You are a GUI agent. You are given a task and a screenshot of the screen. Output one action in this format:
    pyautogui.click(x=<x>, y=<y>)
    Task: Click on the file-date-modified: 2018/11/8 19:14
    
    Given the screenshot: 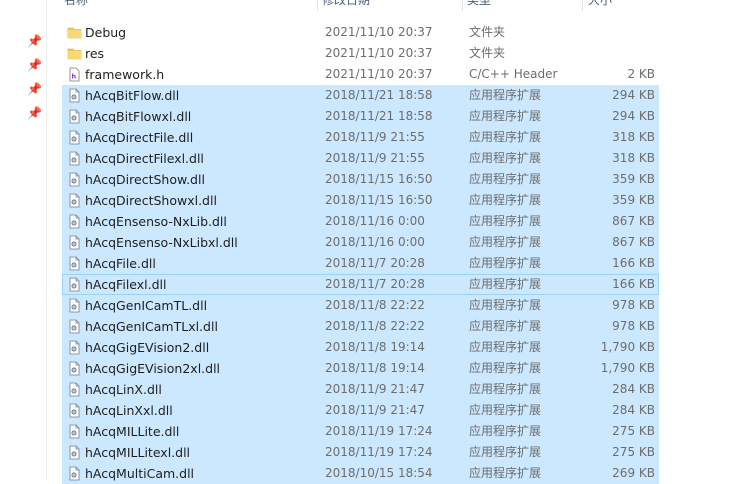 What is the action you would take?
    pyautogui.click(x=375, y=368)
    